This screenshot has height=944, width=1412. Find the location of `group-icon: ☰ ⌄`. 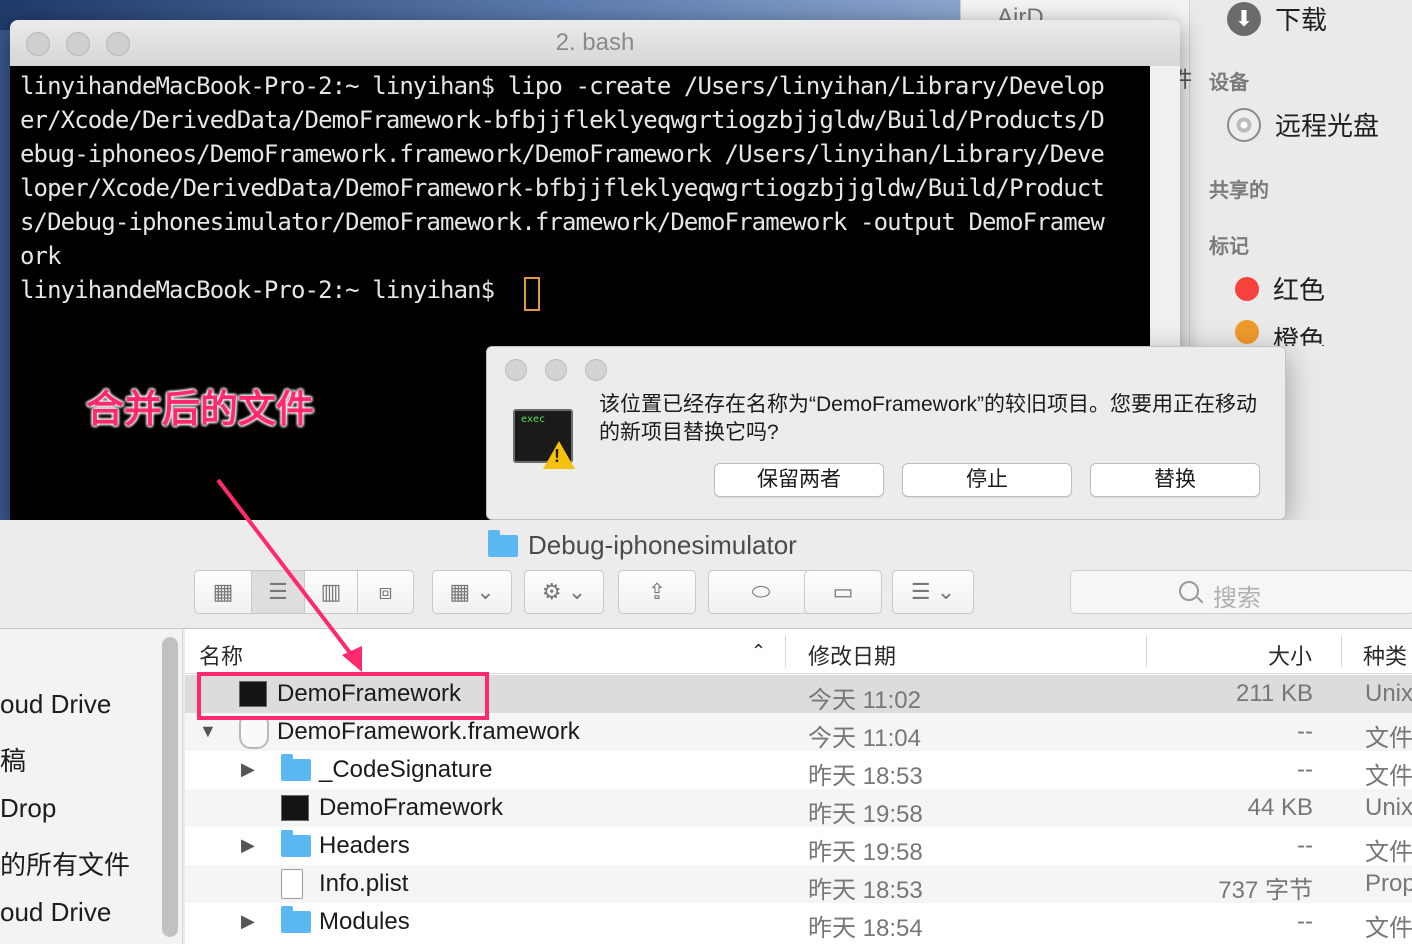

group-icon: ☰ ⌄ is located at coordinates (933, 591).